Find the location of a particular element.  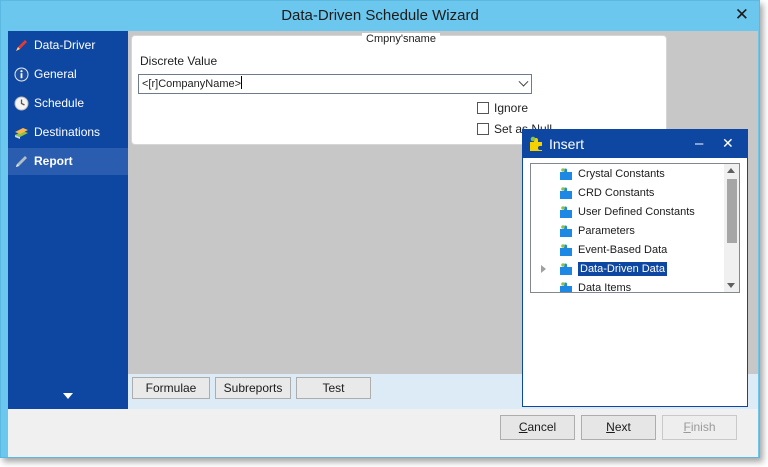

tree-item-crystal-constants: Crystal Constants is located at coordinates (628, 174).